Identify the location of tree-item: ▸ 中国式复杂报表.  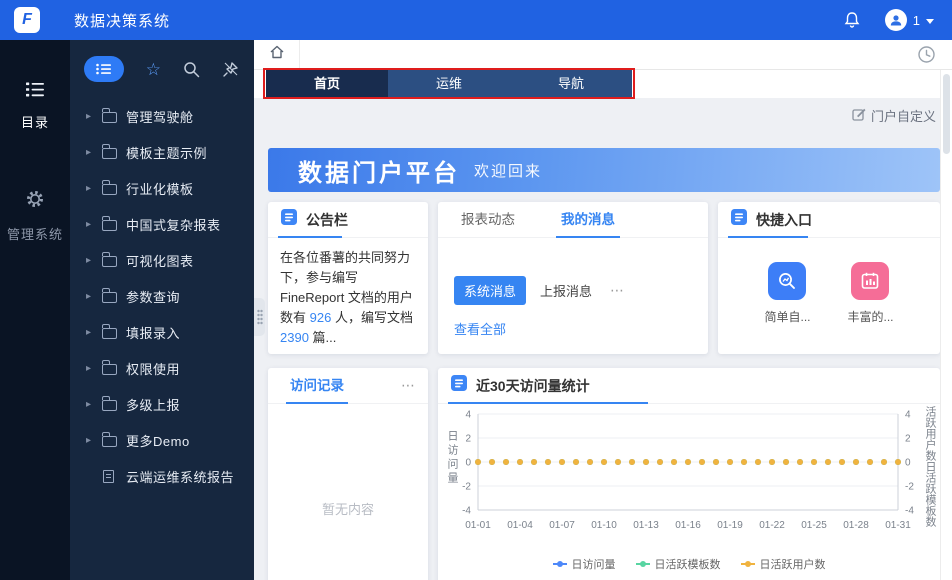
(162, 224).